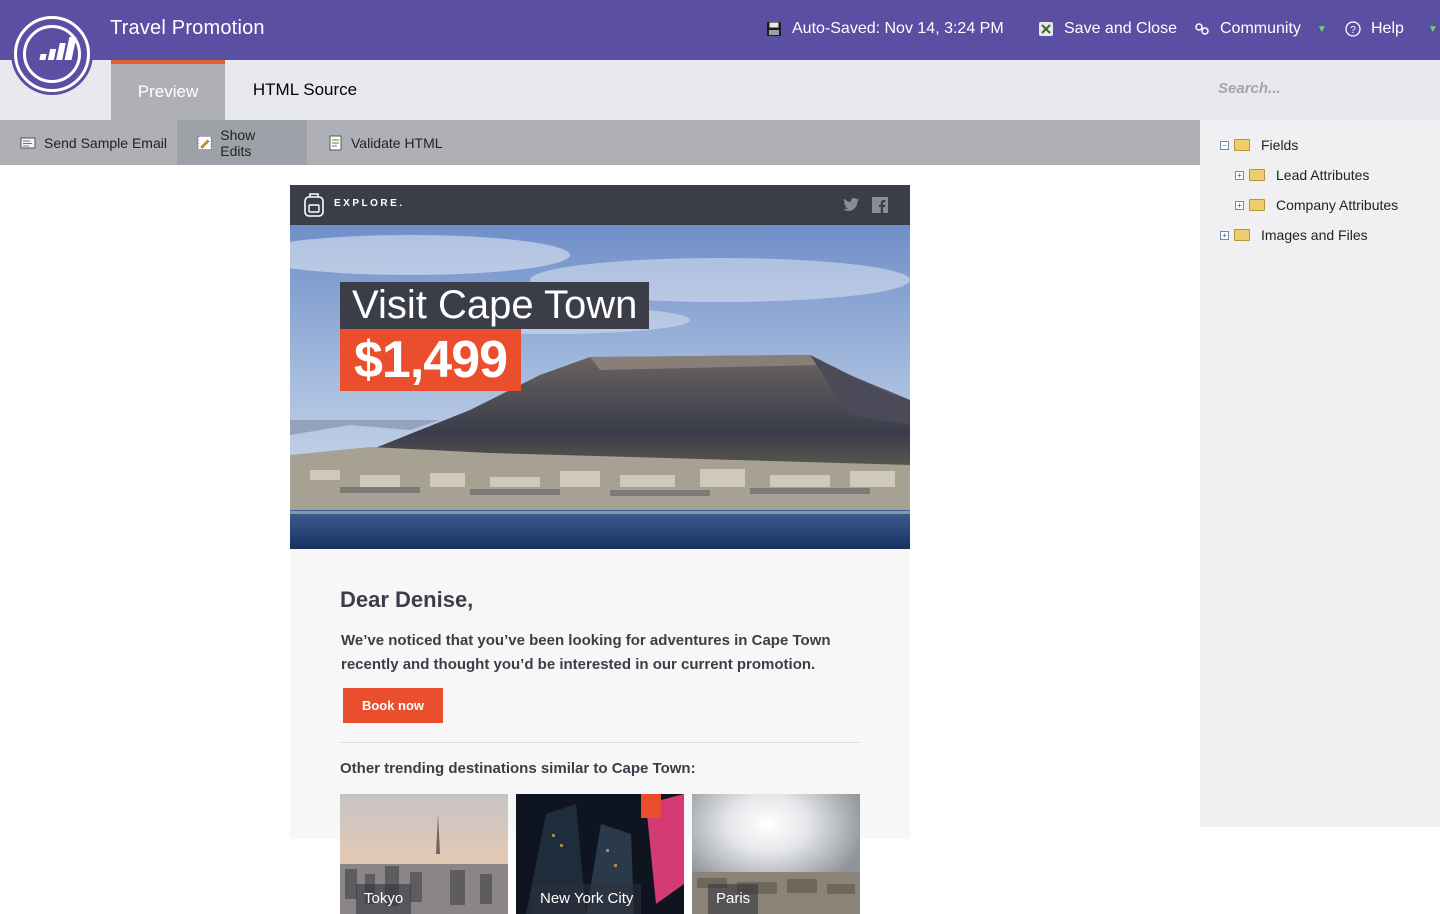 This screenshot has height=914, width=1440. Describe the element at coordinates (204, 142) in the screenshot. I see `edit-pencil-icon` at that location.